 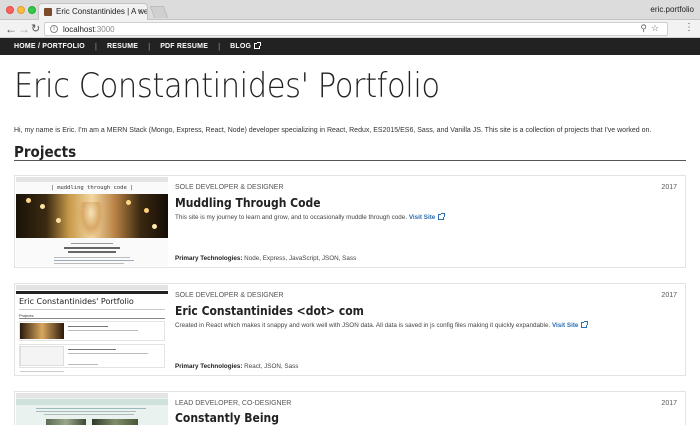 I want to click on address-bar-icons: ⚲☆, so click(x=651, y=28).